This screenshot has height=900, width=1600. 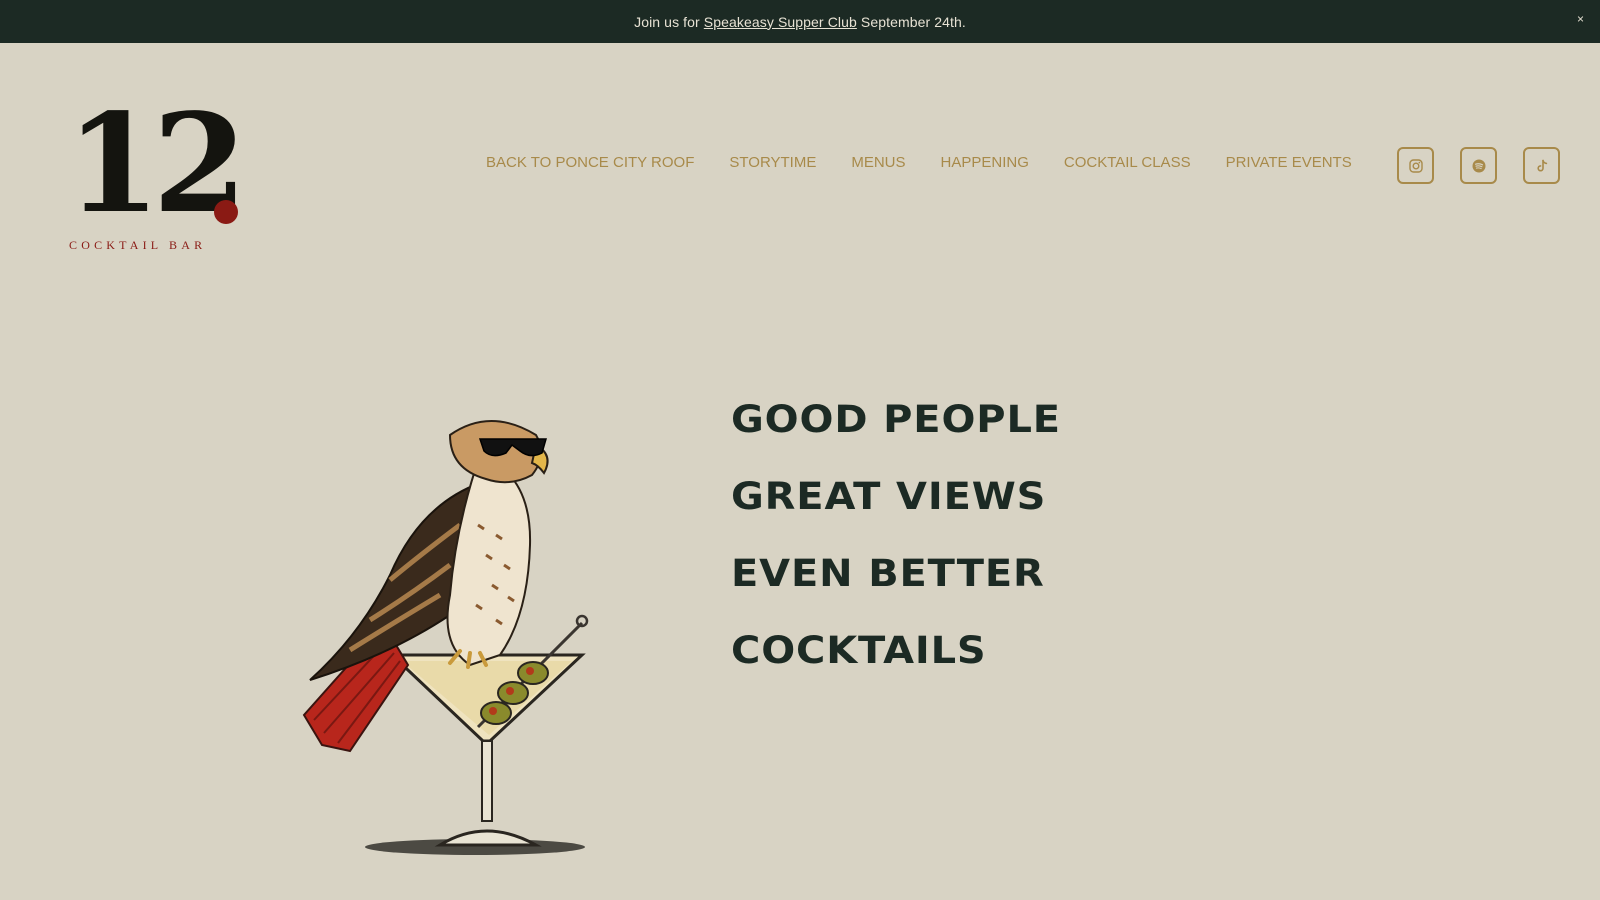 I want to click on site-logo: 12 COCKTAIL BAR, so click(x=156, y=169).